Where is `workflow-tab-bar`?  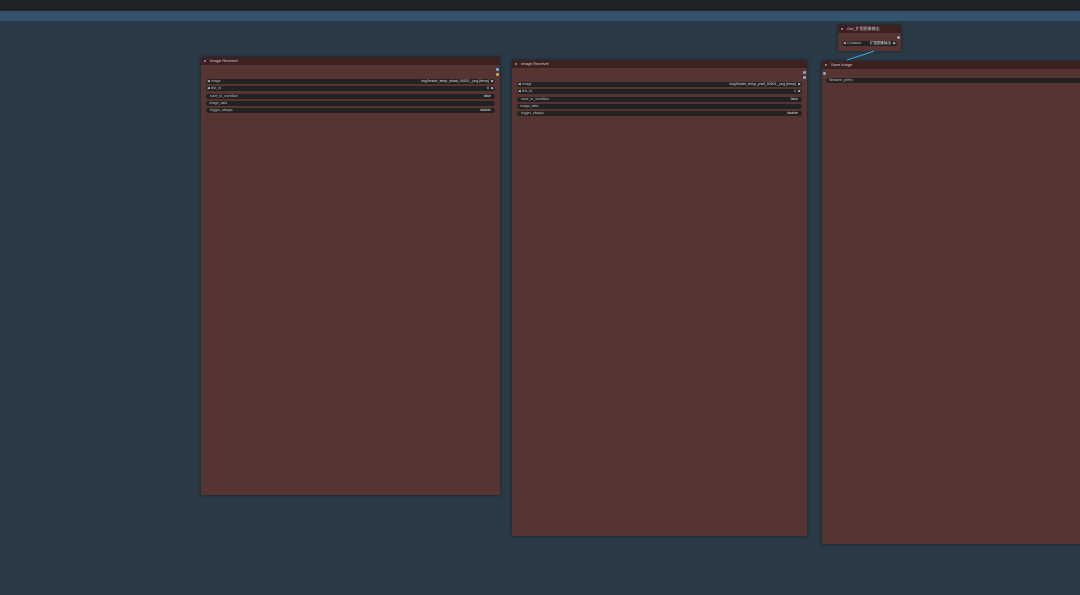
workflow-tab-bar is located at coordinates (540, 16).